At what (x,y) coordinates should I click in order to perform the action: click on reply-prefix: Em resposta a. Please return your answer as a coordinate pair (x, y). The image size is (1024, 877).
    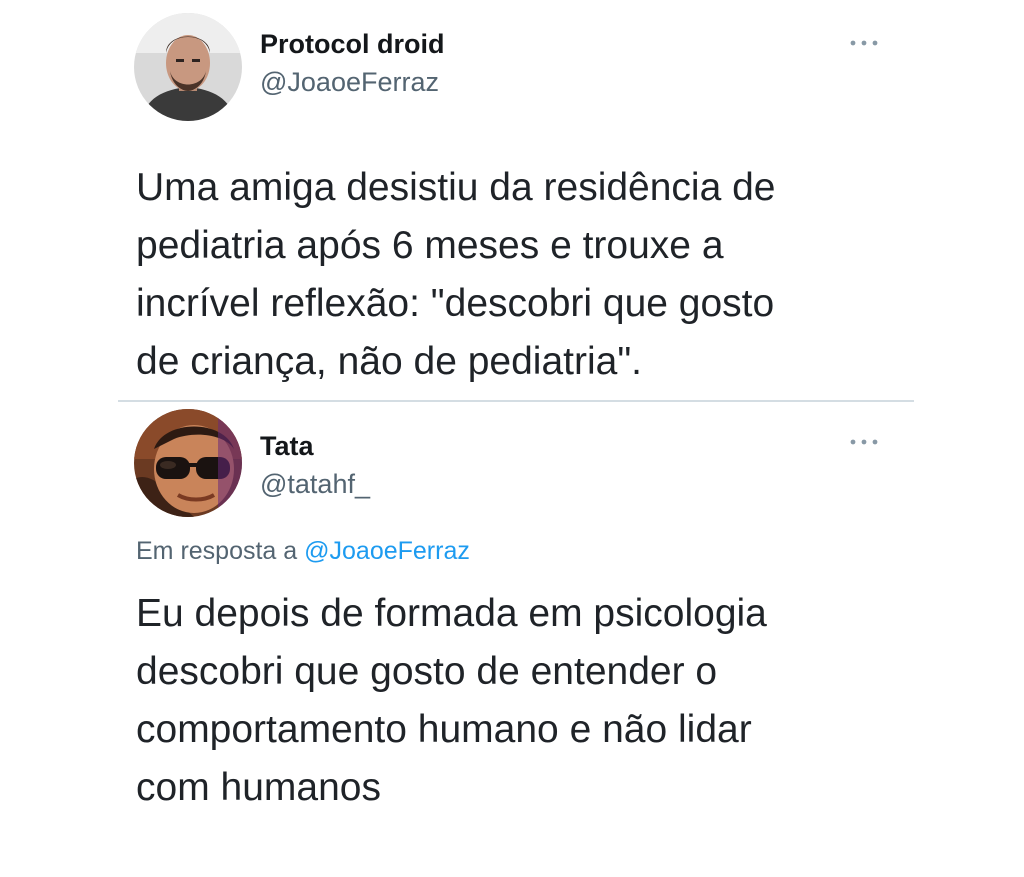
    Looking at the image, I should click on (217, 551).